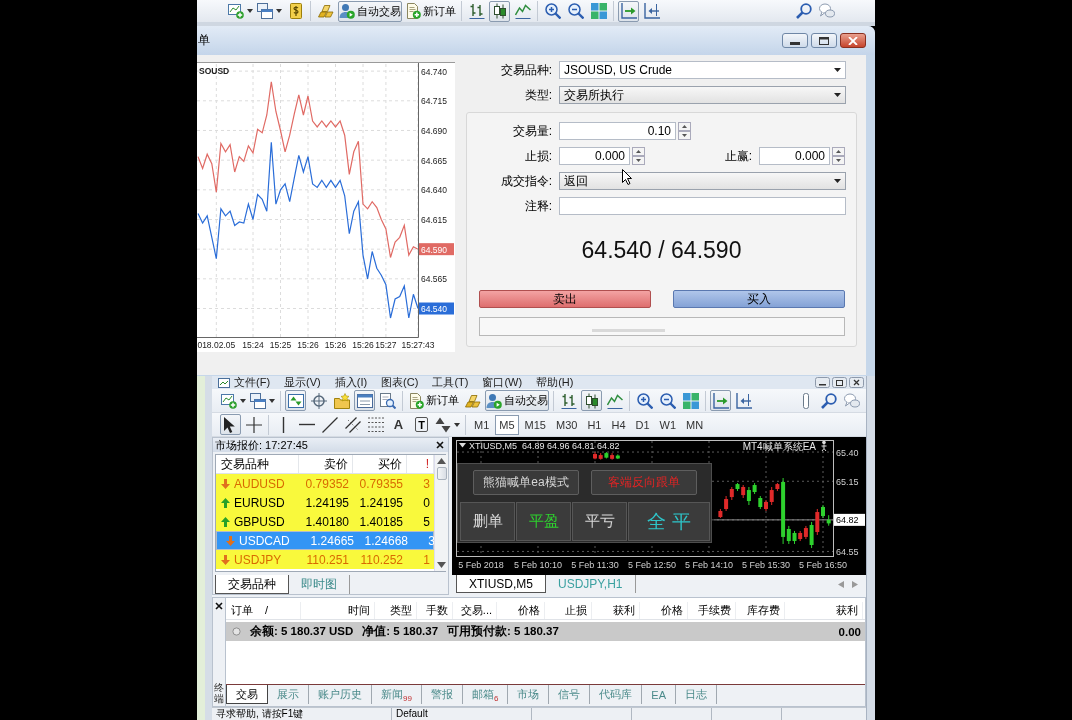  Describe the element at coordinates (288, 694) in the screenshot. I see `terminal-tab: 展示` at that location.